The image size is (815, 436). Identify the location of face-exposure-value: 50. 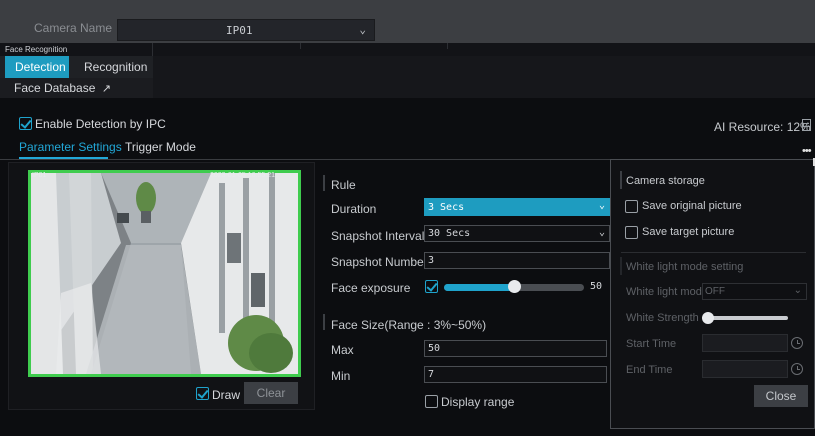
(596, 286).